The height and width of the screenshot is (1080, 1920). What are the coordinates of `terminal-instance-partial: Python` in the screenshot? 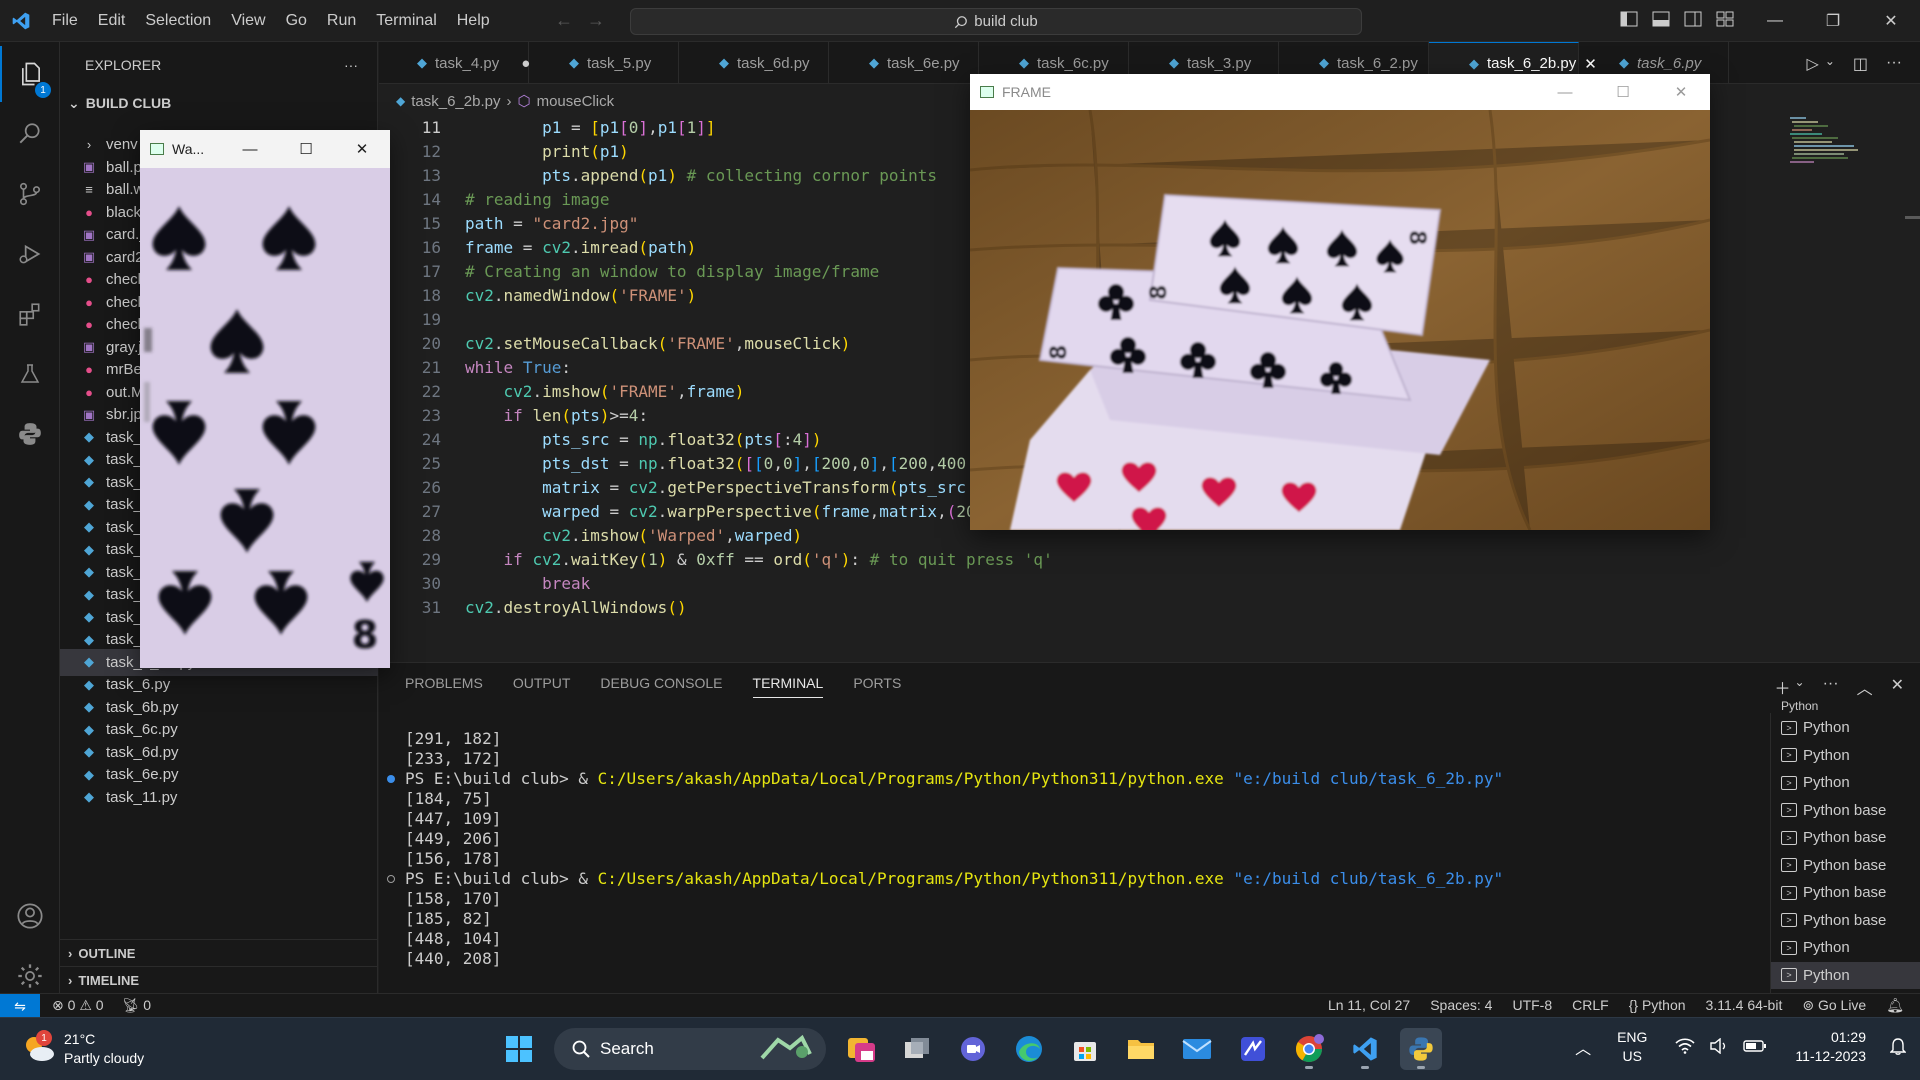 It's located at (1845, 706).